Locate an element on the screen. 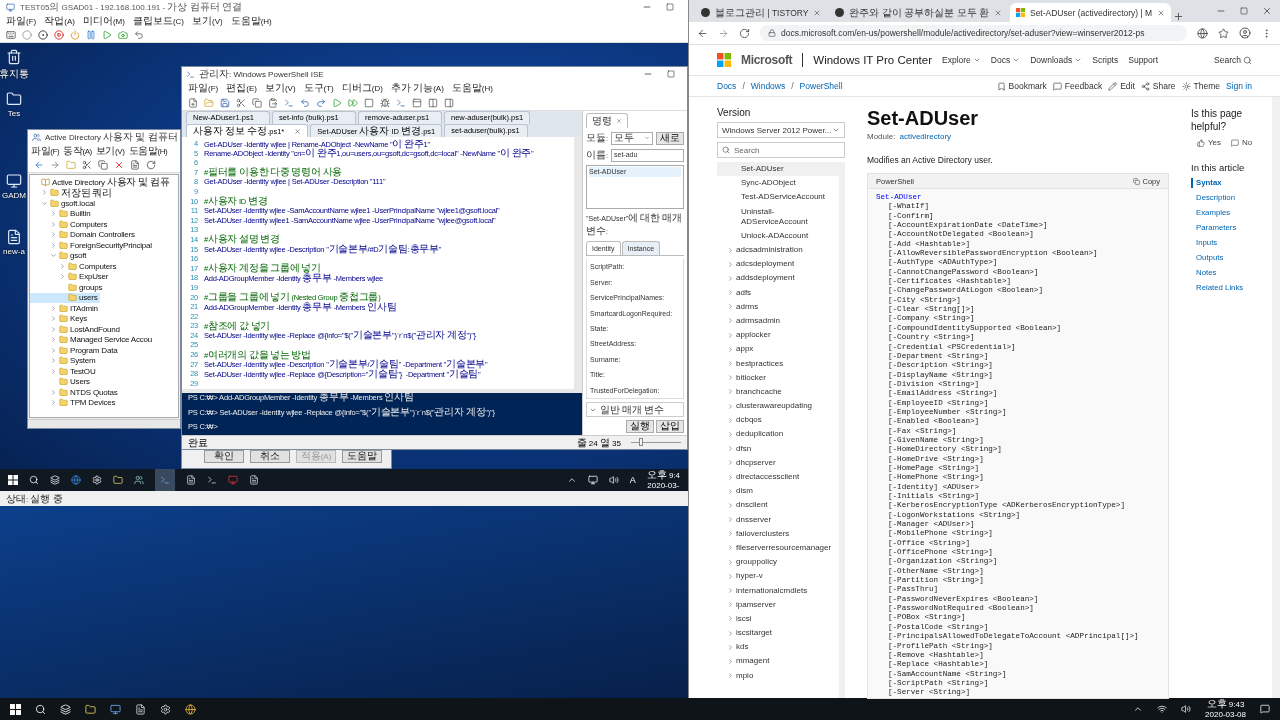  menu-item: 도구(T) is located at coordinates (318, 88).